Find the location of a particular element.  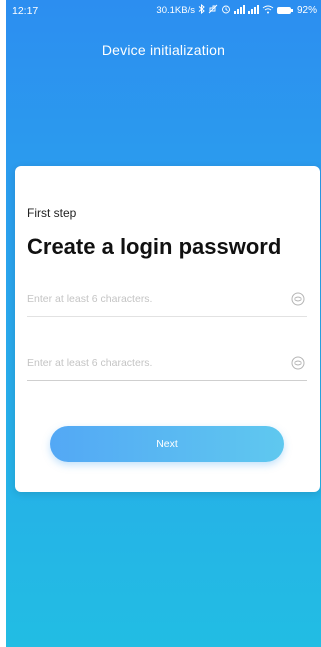

wifi-icon is located at coordinates (268, 10).